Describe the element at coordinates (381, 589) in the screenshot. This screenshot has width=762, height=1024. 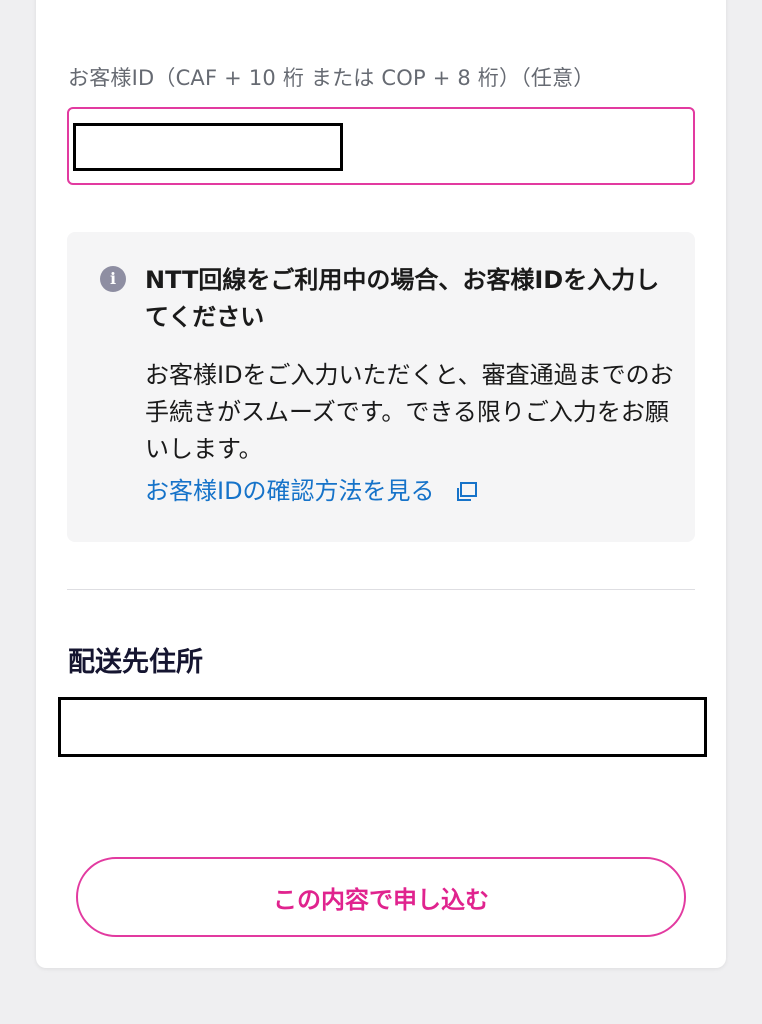
I see `section-divider` at that location.